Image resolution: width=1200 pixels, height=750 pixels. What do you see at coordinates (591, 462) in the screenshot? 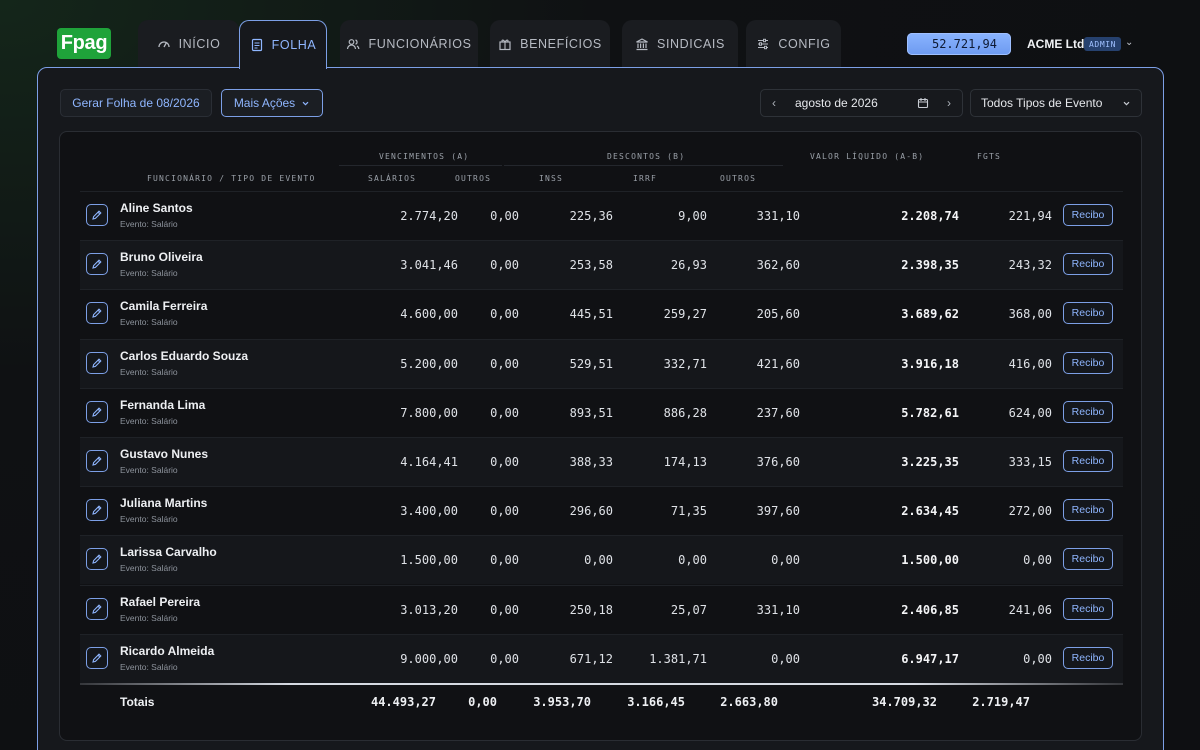
I see `cell-inss: 388,33` at bounding box center [591, 462].